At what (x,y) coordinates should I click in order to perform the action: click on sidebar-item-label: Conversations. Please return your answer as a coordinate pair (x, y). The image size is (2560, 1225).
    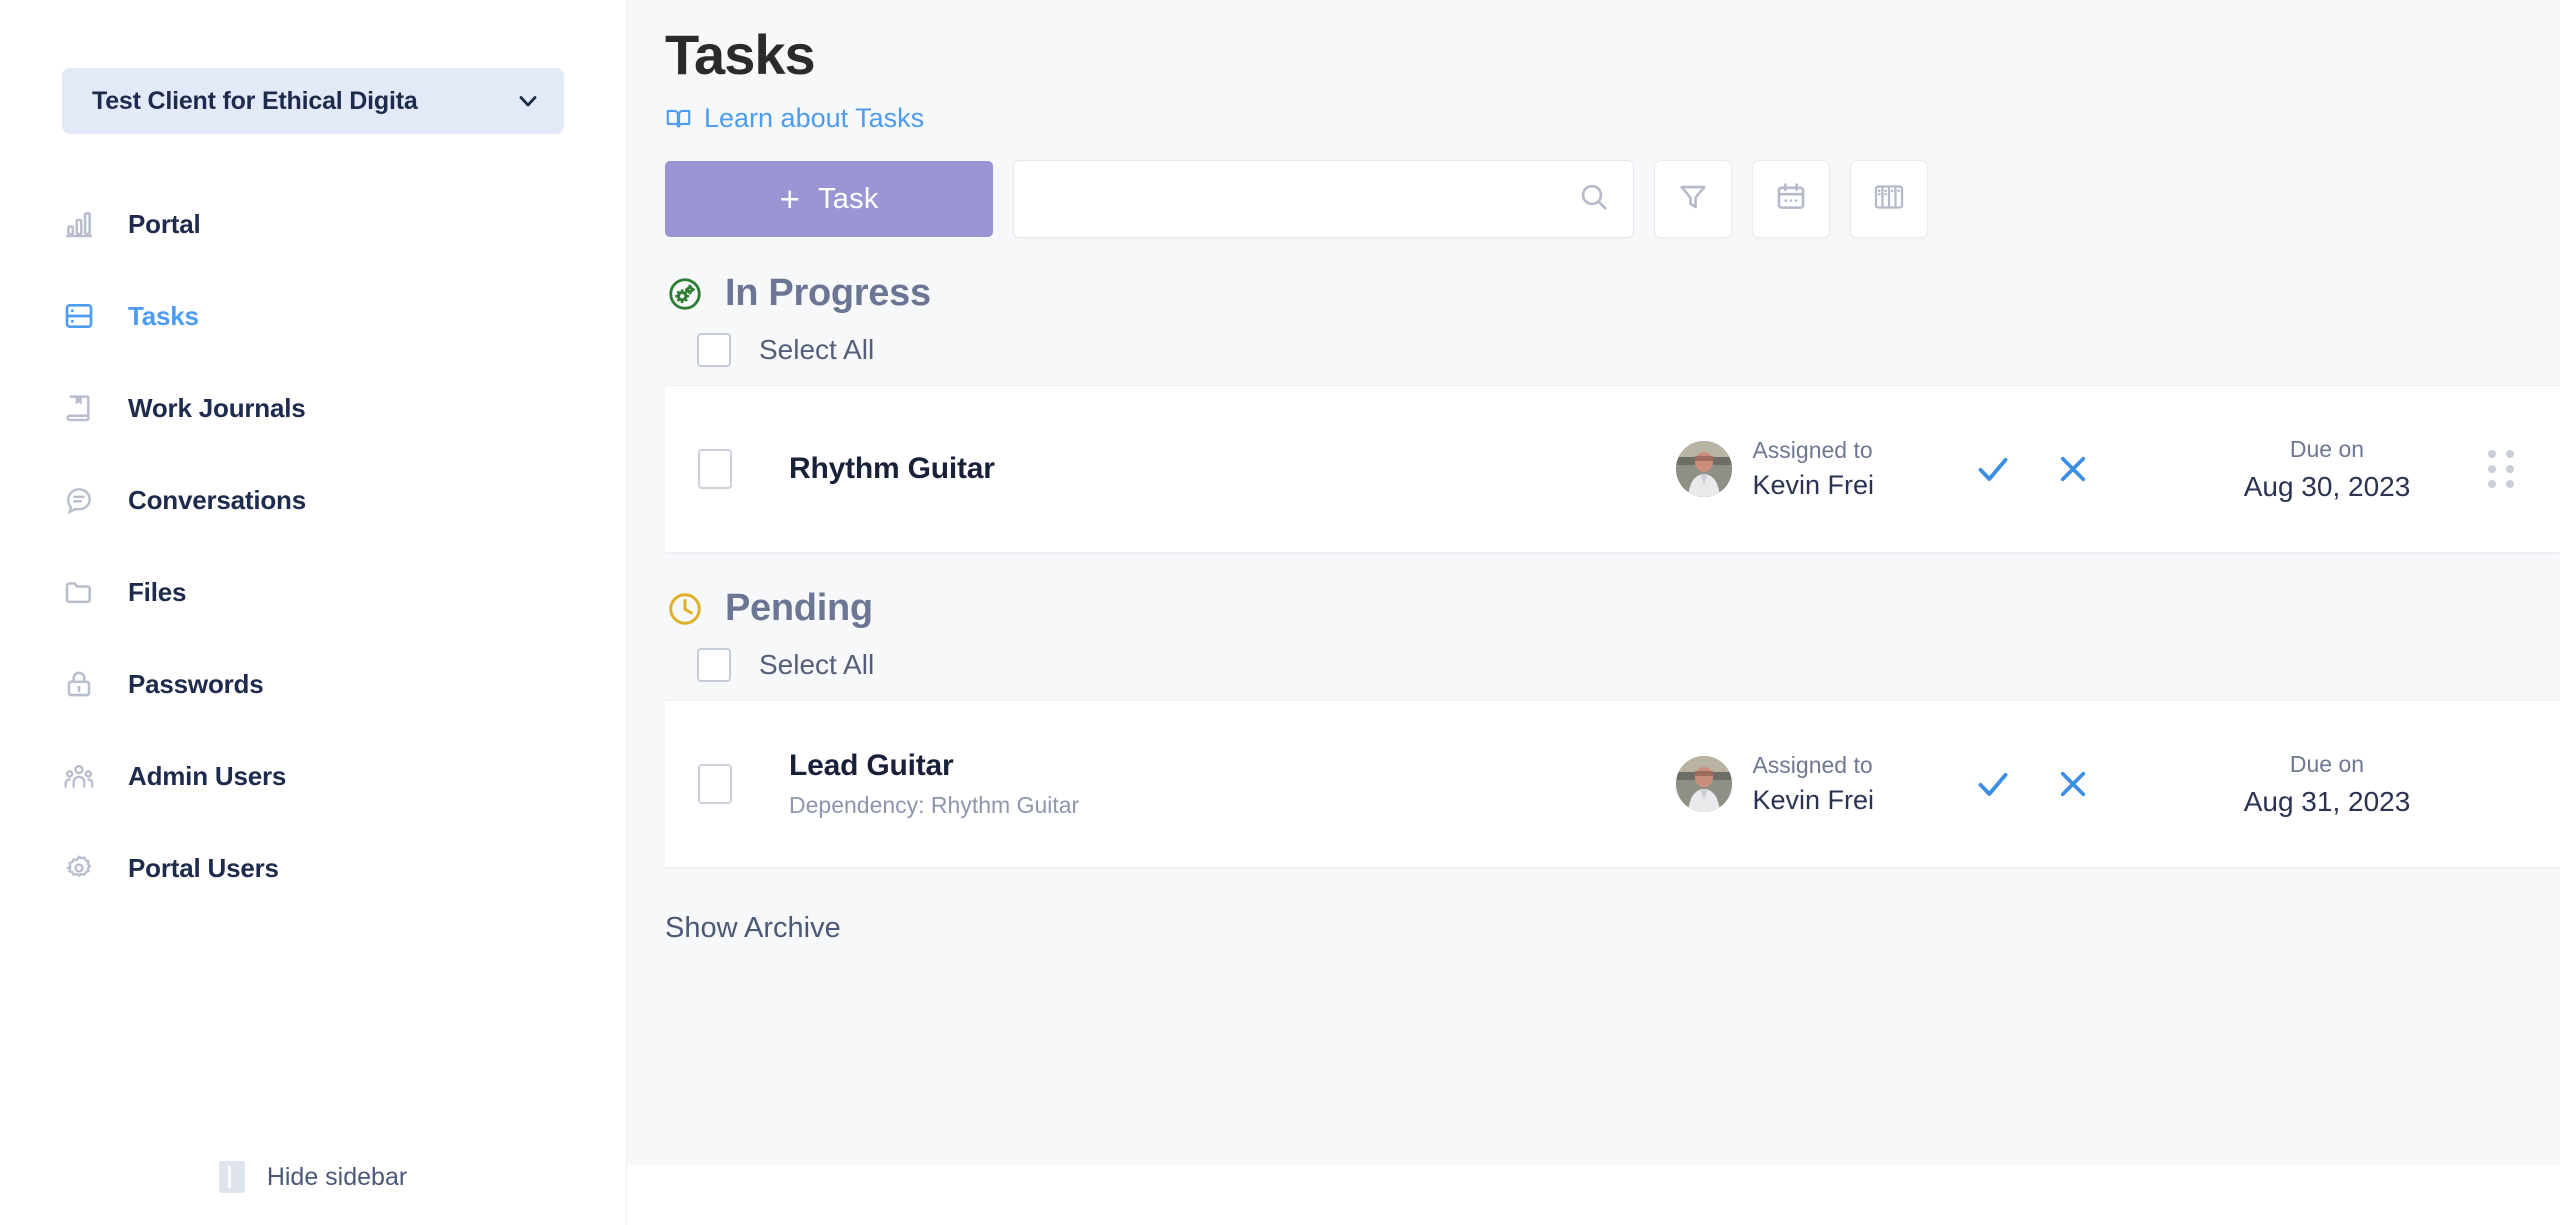
    Looking at the image, I should click on (217, 499).